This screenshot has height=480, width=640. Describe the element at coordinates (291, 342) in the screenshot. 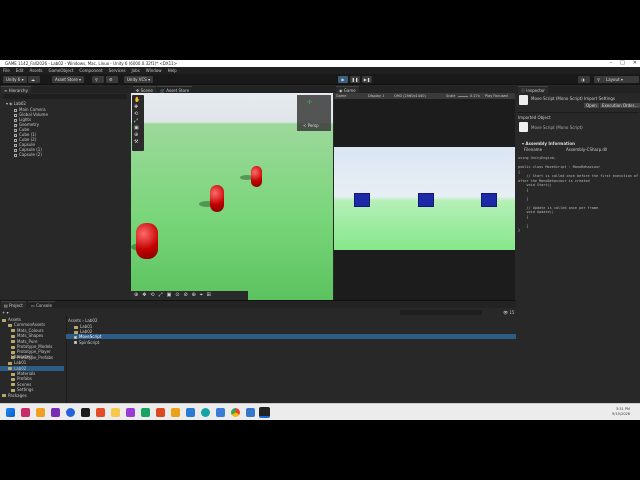

I see `asset-list-item: SpinScript` at that location.